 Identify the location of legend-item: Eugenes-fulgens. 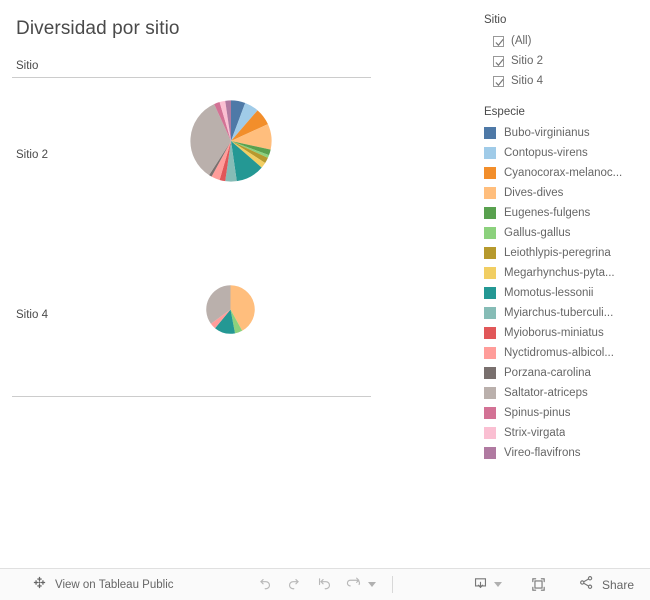
(567, 213).